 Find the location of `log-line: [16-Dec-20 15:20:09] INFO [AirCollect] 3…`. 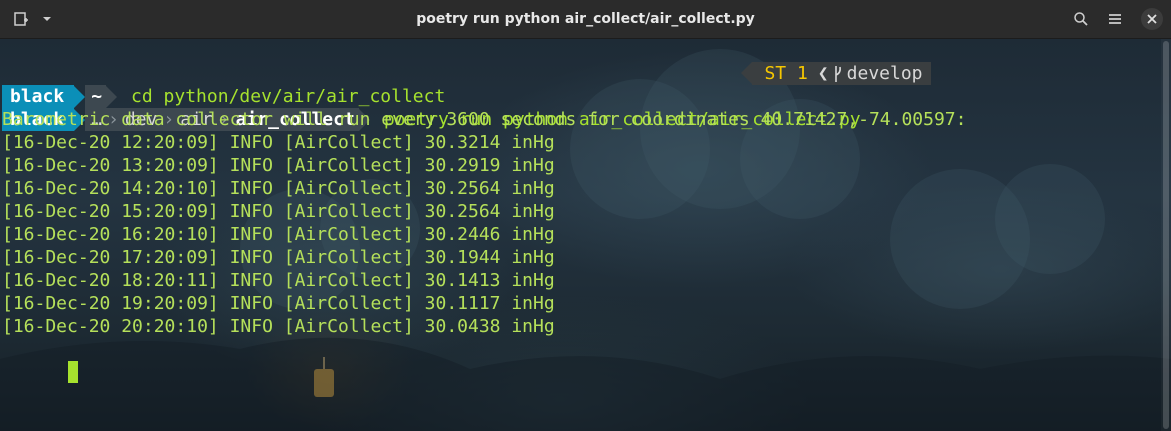

log-line: [16-Dec-20 15:20:09] INFO [AirCollect] 3… is located at coordinates (278, 211).